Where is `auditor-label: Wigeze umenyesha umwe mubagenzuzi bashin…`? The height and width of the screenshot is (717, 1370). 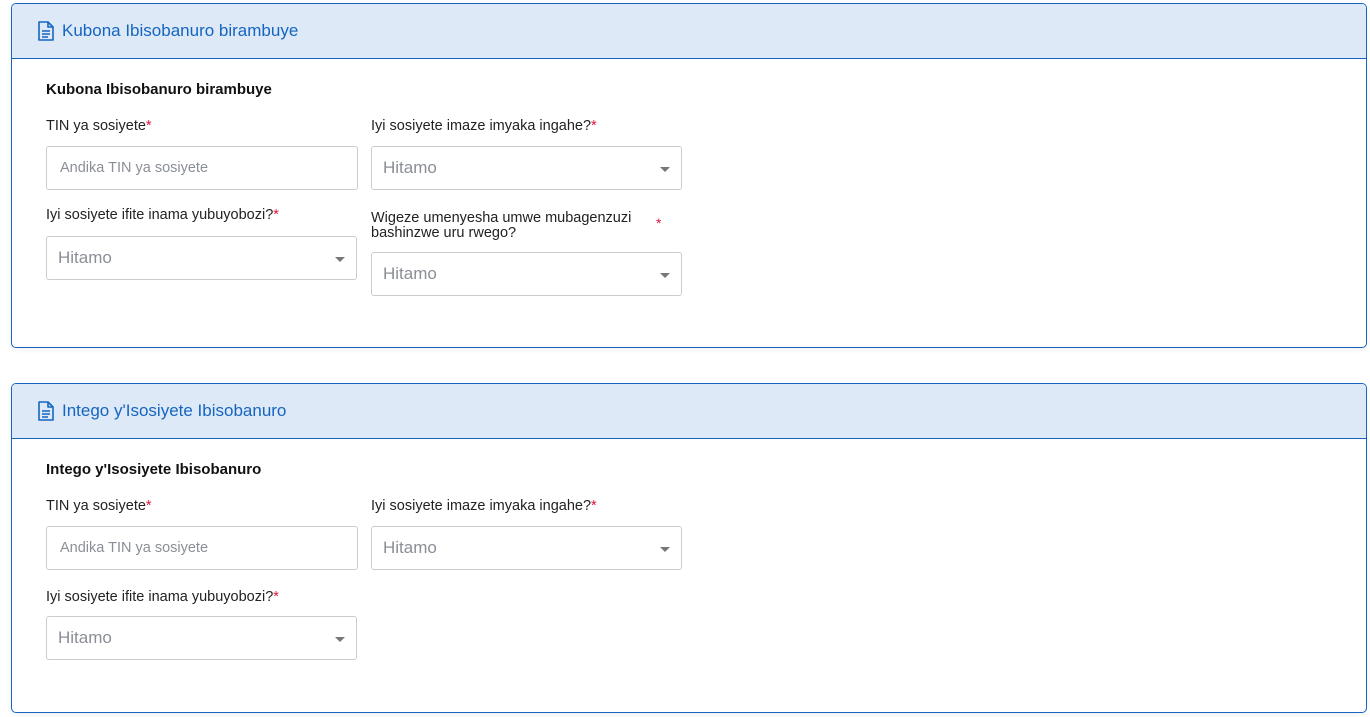 auditor-label: Wigeze umenyesha umwe mubagenzuzi bashin… is located at coordinates (501, 225).